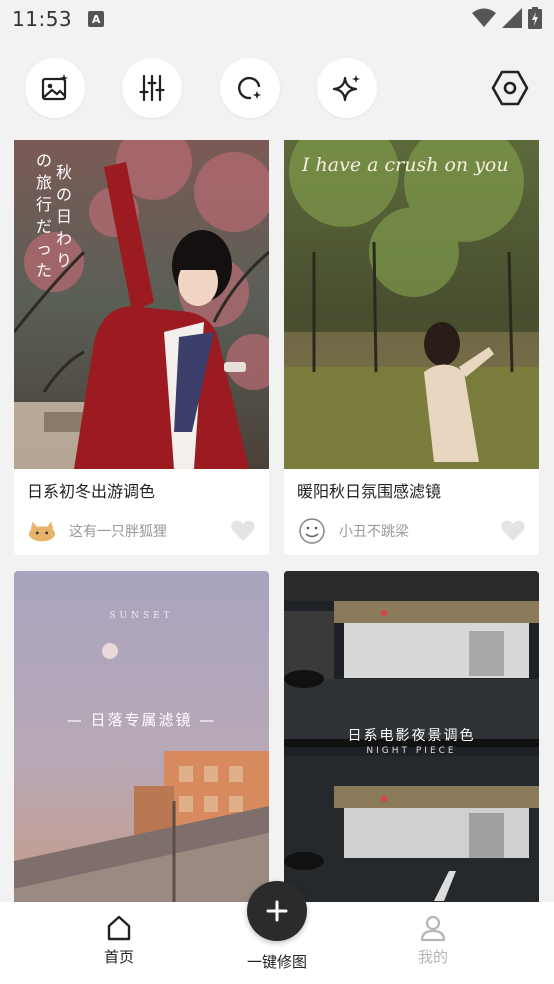 The height and width of the screenshot is (984, 554). I want to click on settings-button, so click(510, 88).